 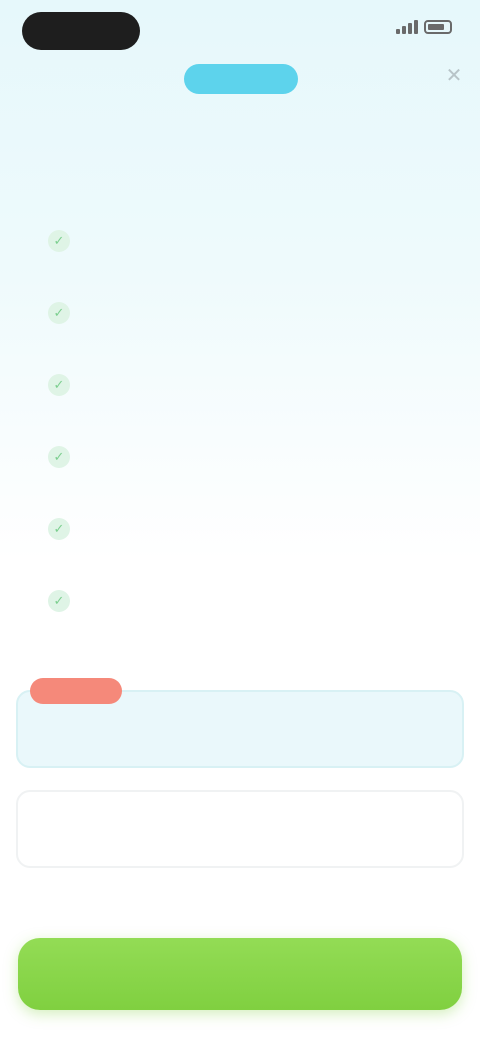 What do you see at coordinates (407, 27) in the screenshot?
I see `signal-icon` at bounding box center [407, 27].